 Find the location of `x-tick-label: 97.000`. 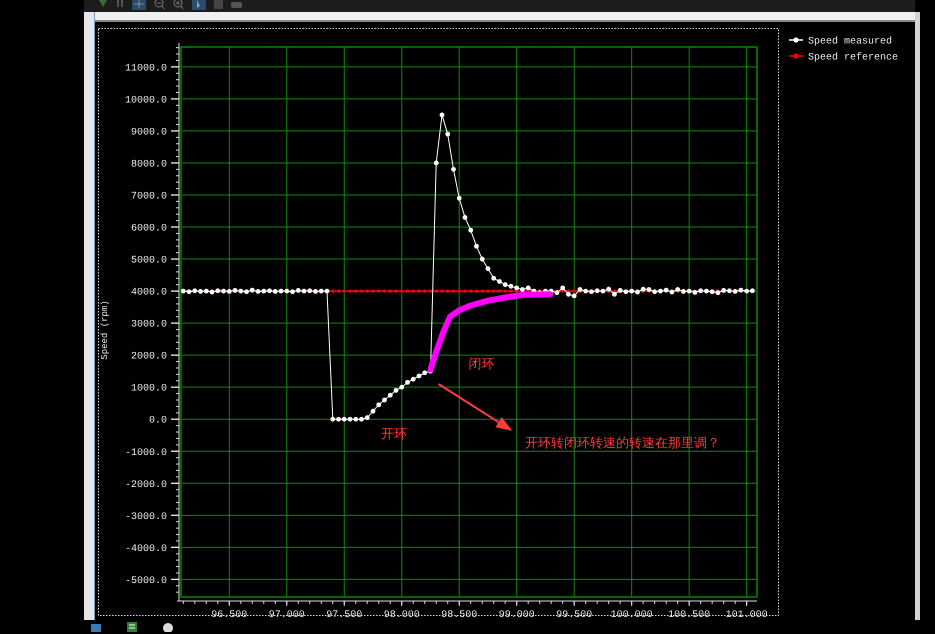

x-tick-label: 97.000 is located at coordinates (286, 615).